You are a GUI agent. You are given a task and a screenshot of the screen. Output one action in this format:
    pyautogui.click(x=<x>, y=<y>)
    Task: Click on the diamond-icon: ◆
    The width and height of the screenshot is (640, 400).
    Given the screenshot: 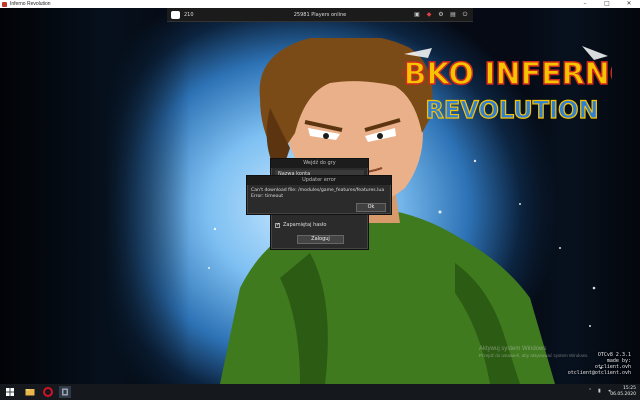 What is the action you would take?
    pyautogui.click(x=429, y=15)
    